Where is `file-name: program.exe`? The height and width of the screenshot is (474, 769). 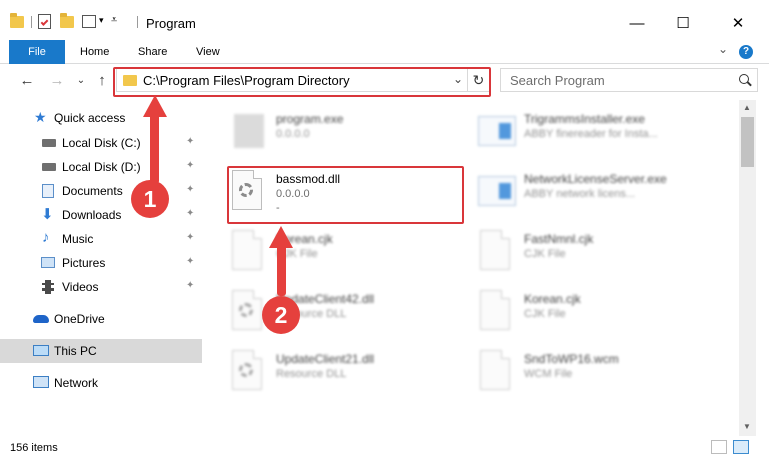
file-name: program.exe is located at coordinates (310, 119).